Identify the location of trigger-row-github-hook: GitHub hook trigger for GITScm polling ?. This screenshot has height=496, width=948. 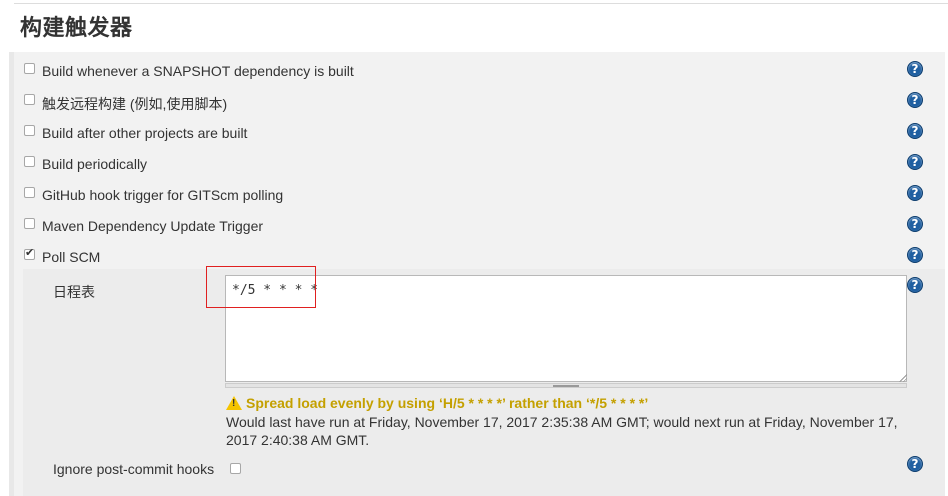
(484, 193).